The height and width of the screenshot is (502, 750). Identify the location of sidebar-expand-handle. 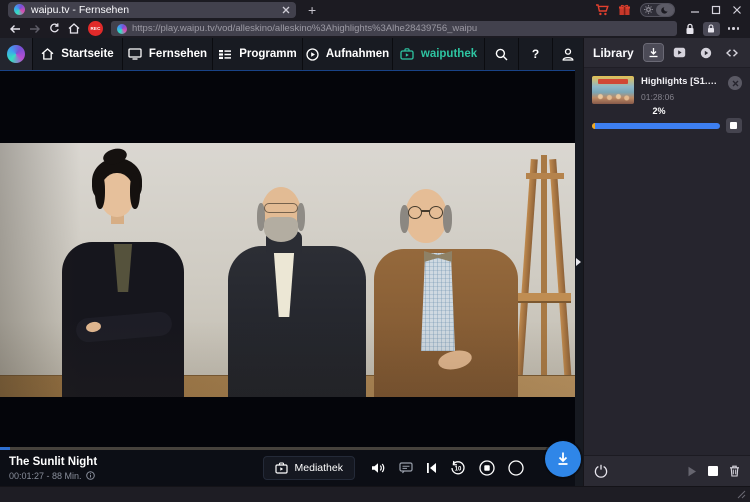
(579, 278).